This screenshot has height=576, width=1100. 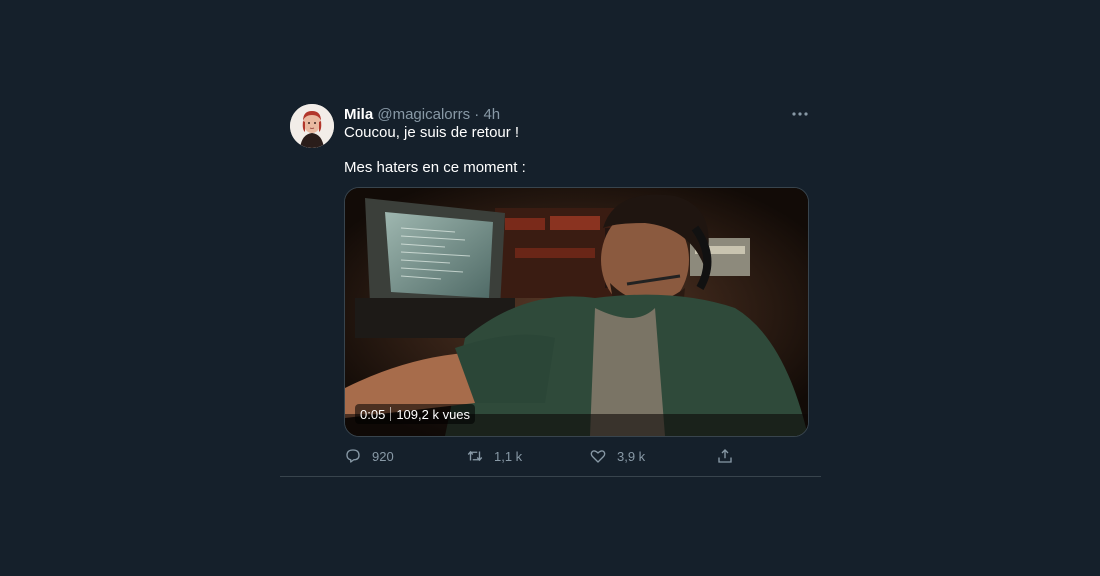 I want to click on video-view-count: 109,2 k vues, so click(x=433, y=414).